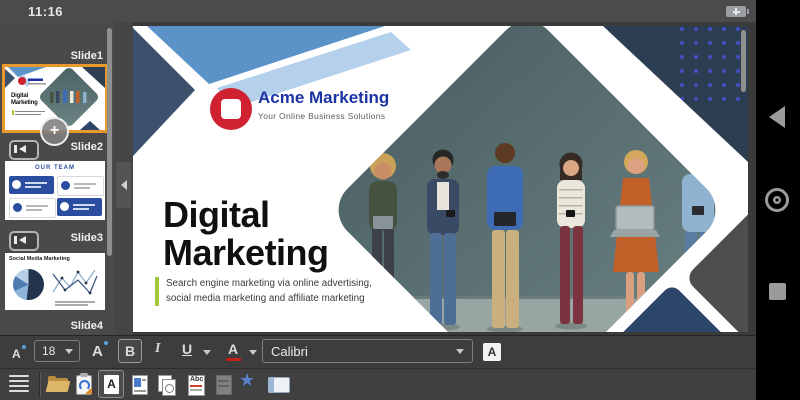  I want to click on duplicate-slide-icon, so click(168, 385).